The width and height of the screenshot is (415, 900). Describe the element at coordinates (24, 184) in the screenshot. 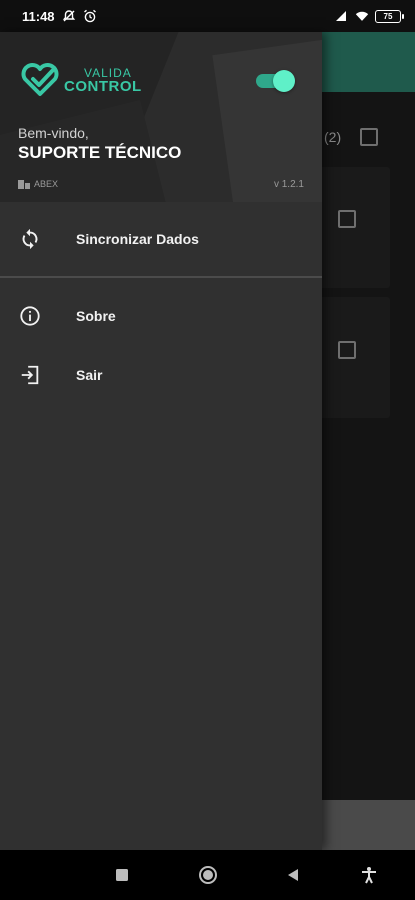

I see `building-icon` at that location.